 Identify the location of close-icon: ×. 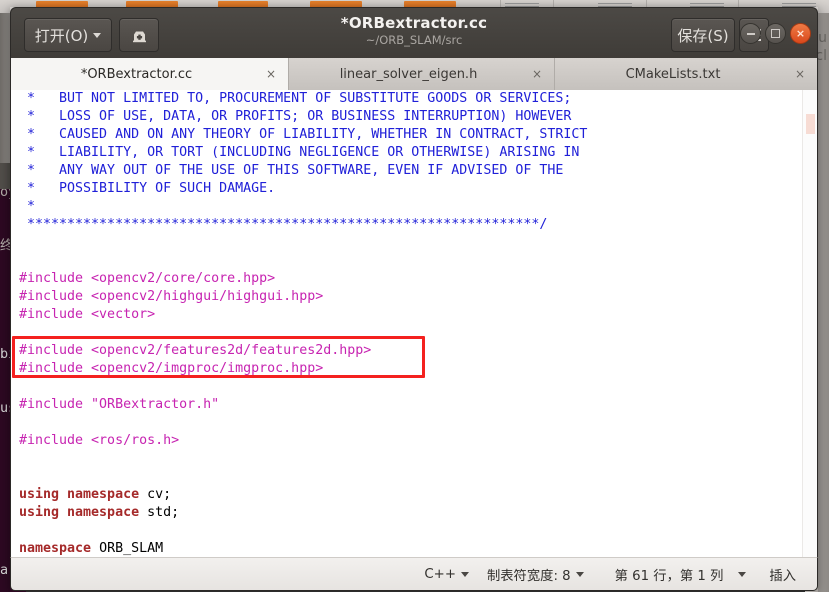
(800, 33).